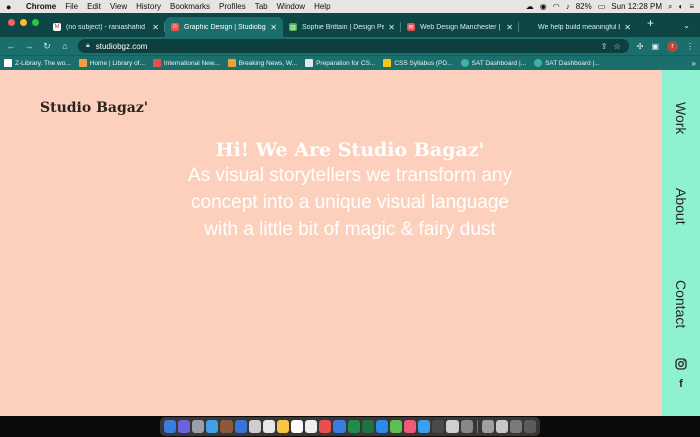  What do you see at coordinates (670, 7) in the screenshot?
I see `spotlight-icon: ⌕` at bounding box center [670, 7].